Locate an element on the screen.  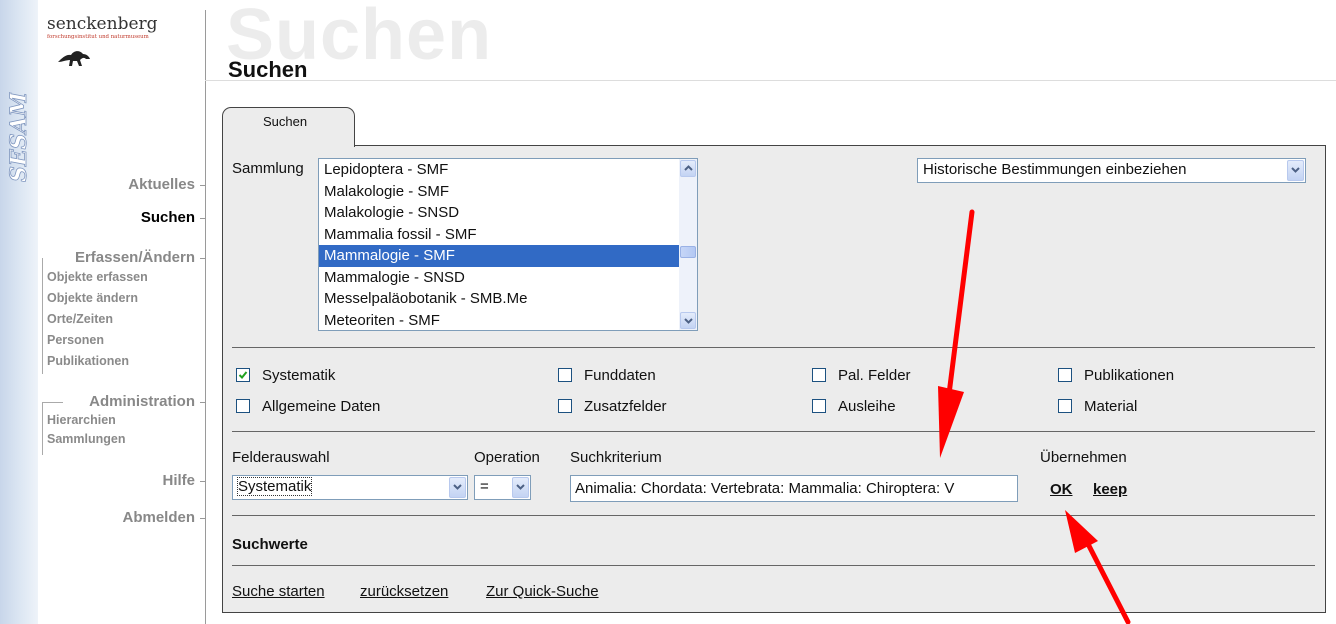
header-separator is located at coordinates (770, 80).